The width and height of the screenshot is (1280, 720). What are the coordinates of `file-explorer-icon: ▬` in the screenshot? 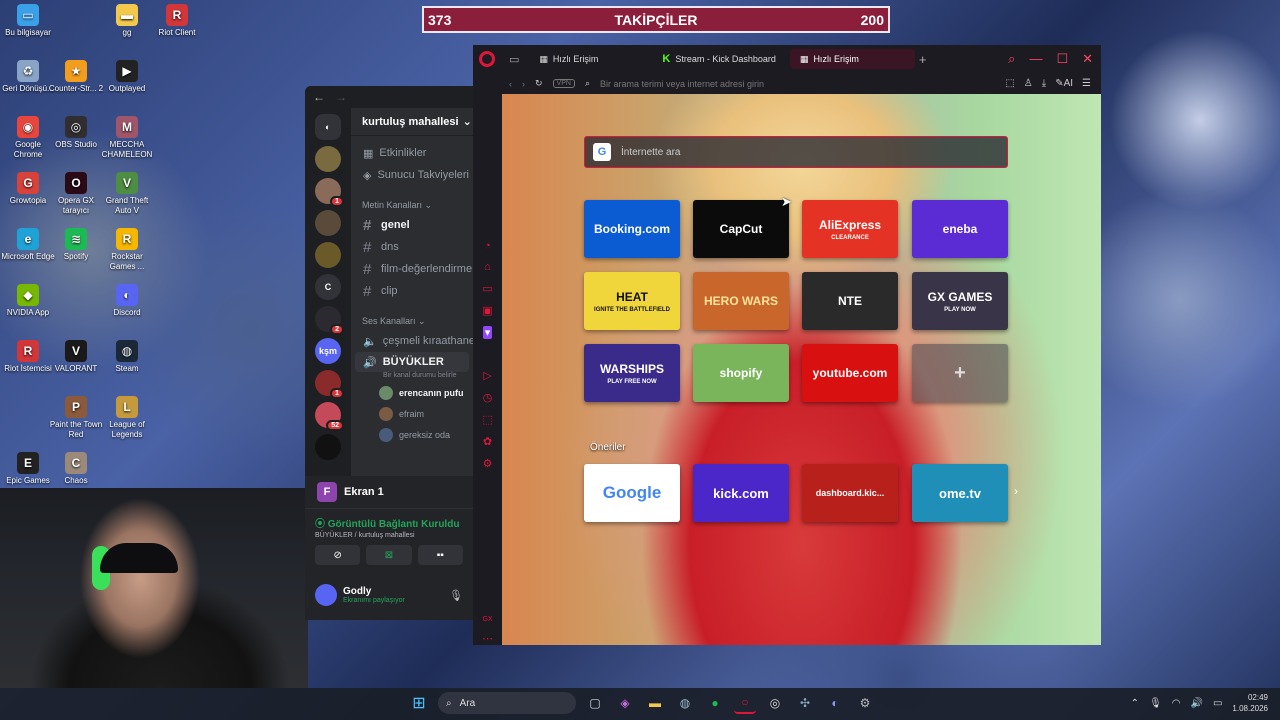 It's located at (655, 703).